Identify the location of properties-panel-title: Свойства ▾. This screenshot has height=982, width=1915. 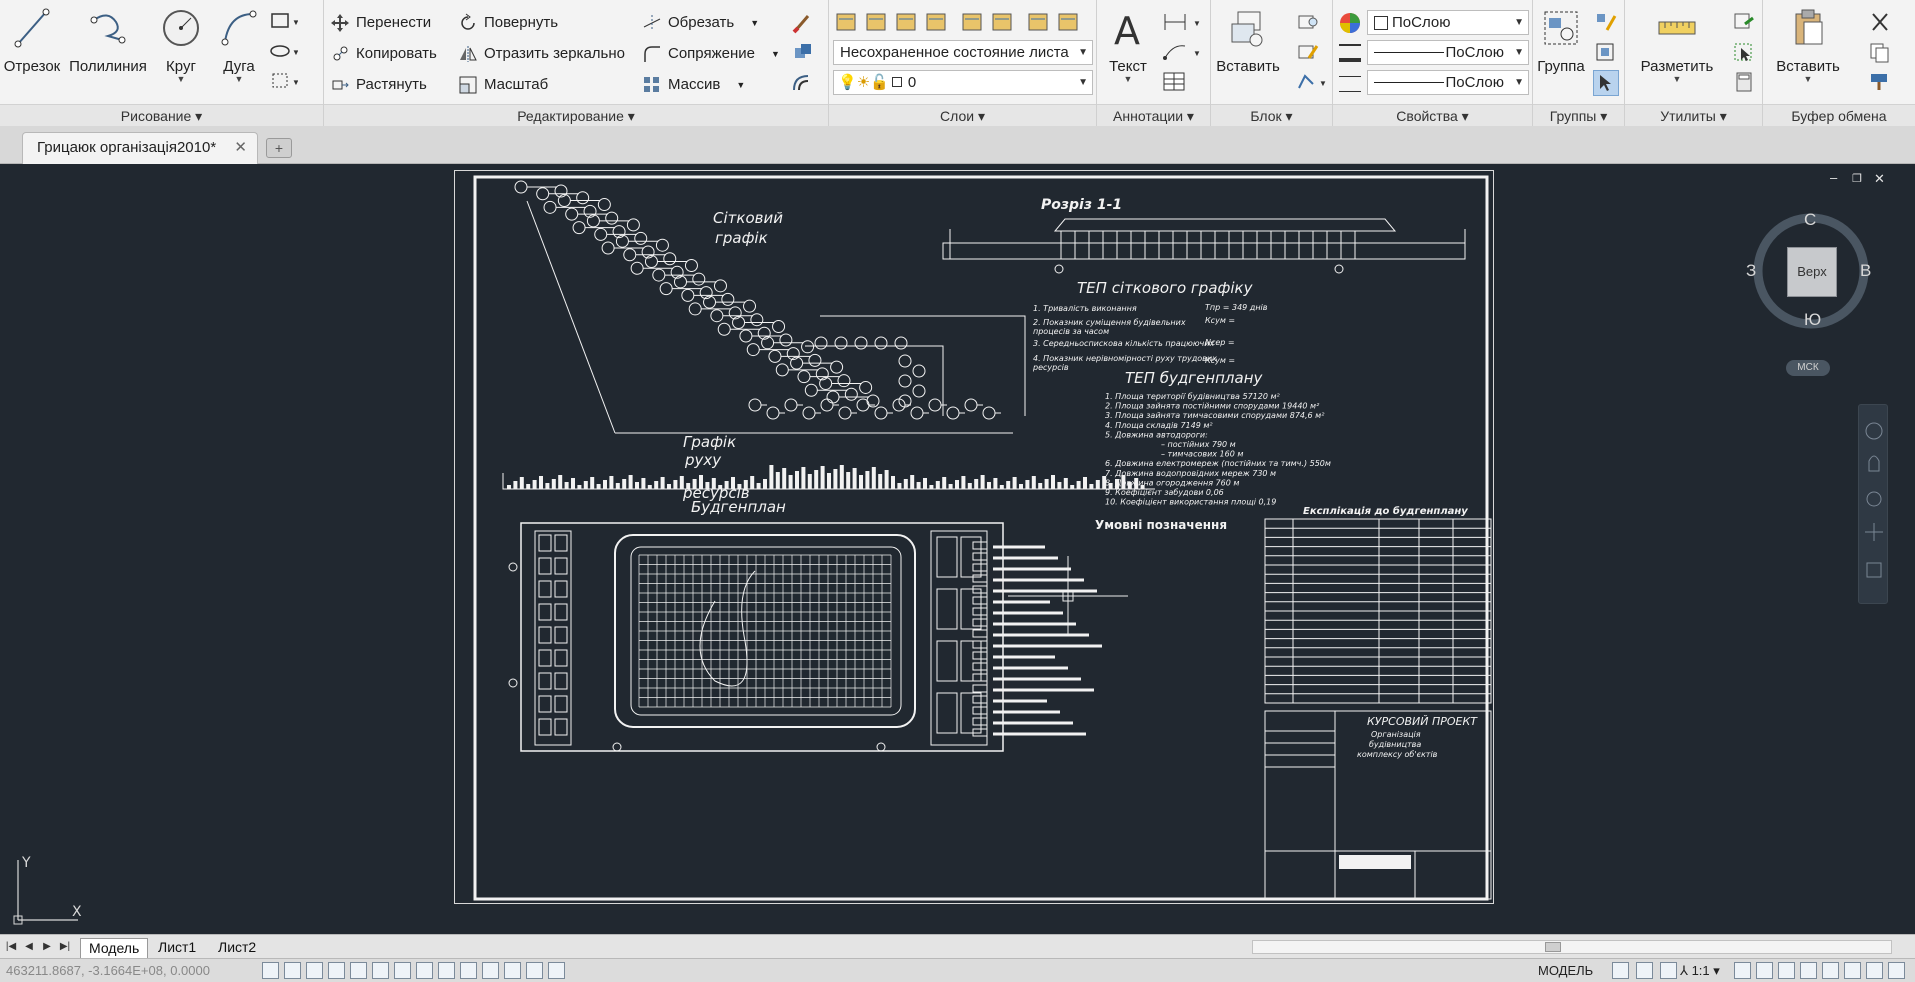
(1432, 115).